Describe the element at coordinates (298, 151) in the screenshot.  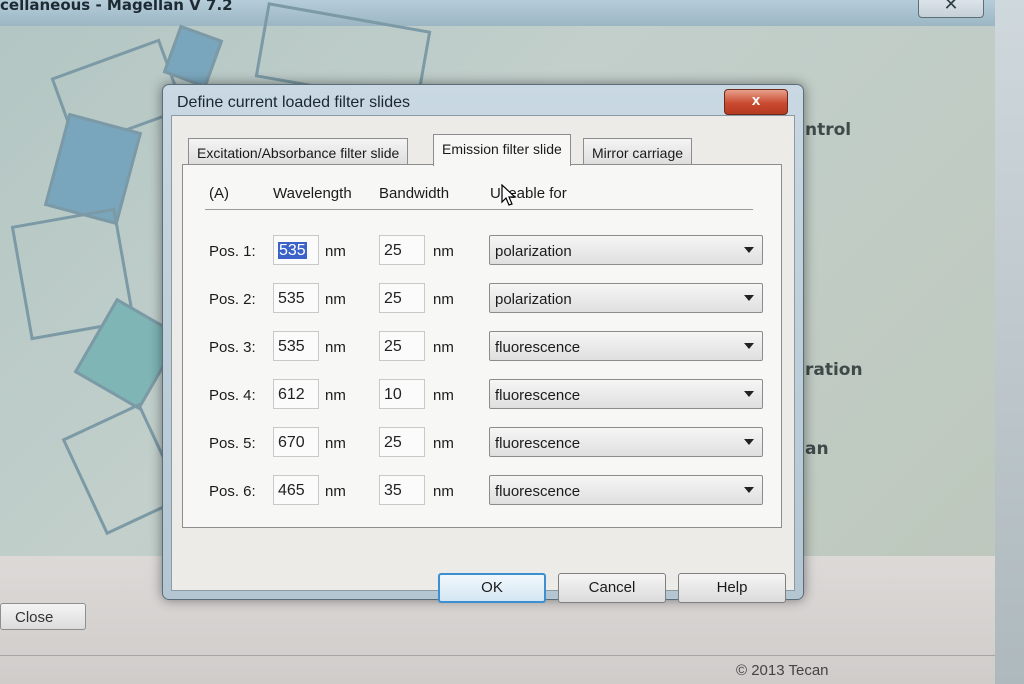
I see `tab-excitation-absorbance: Excitation/Absorbance filter slide` at that location.